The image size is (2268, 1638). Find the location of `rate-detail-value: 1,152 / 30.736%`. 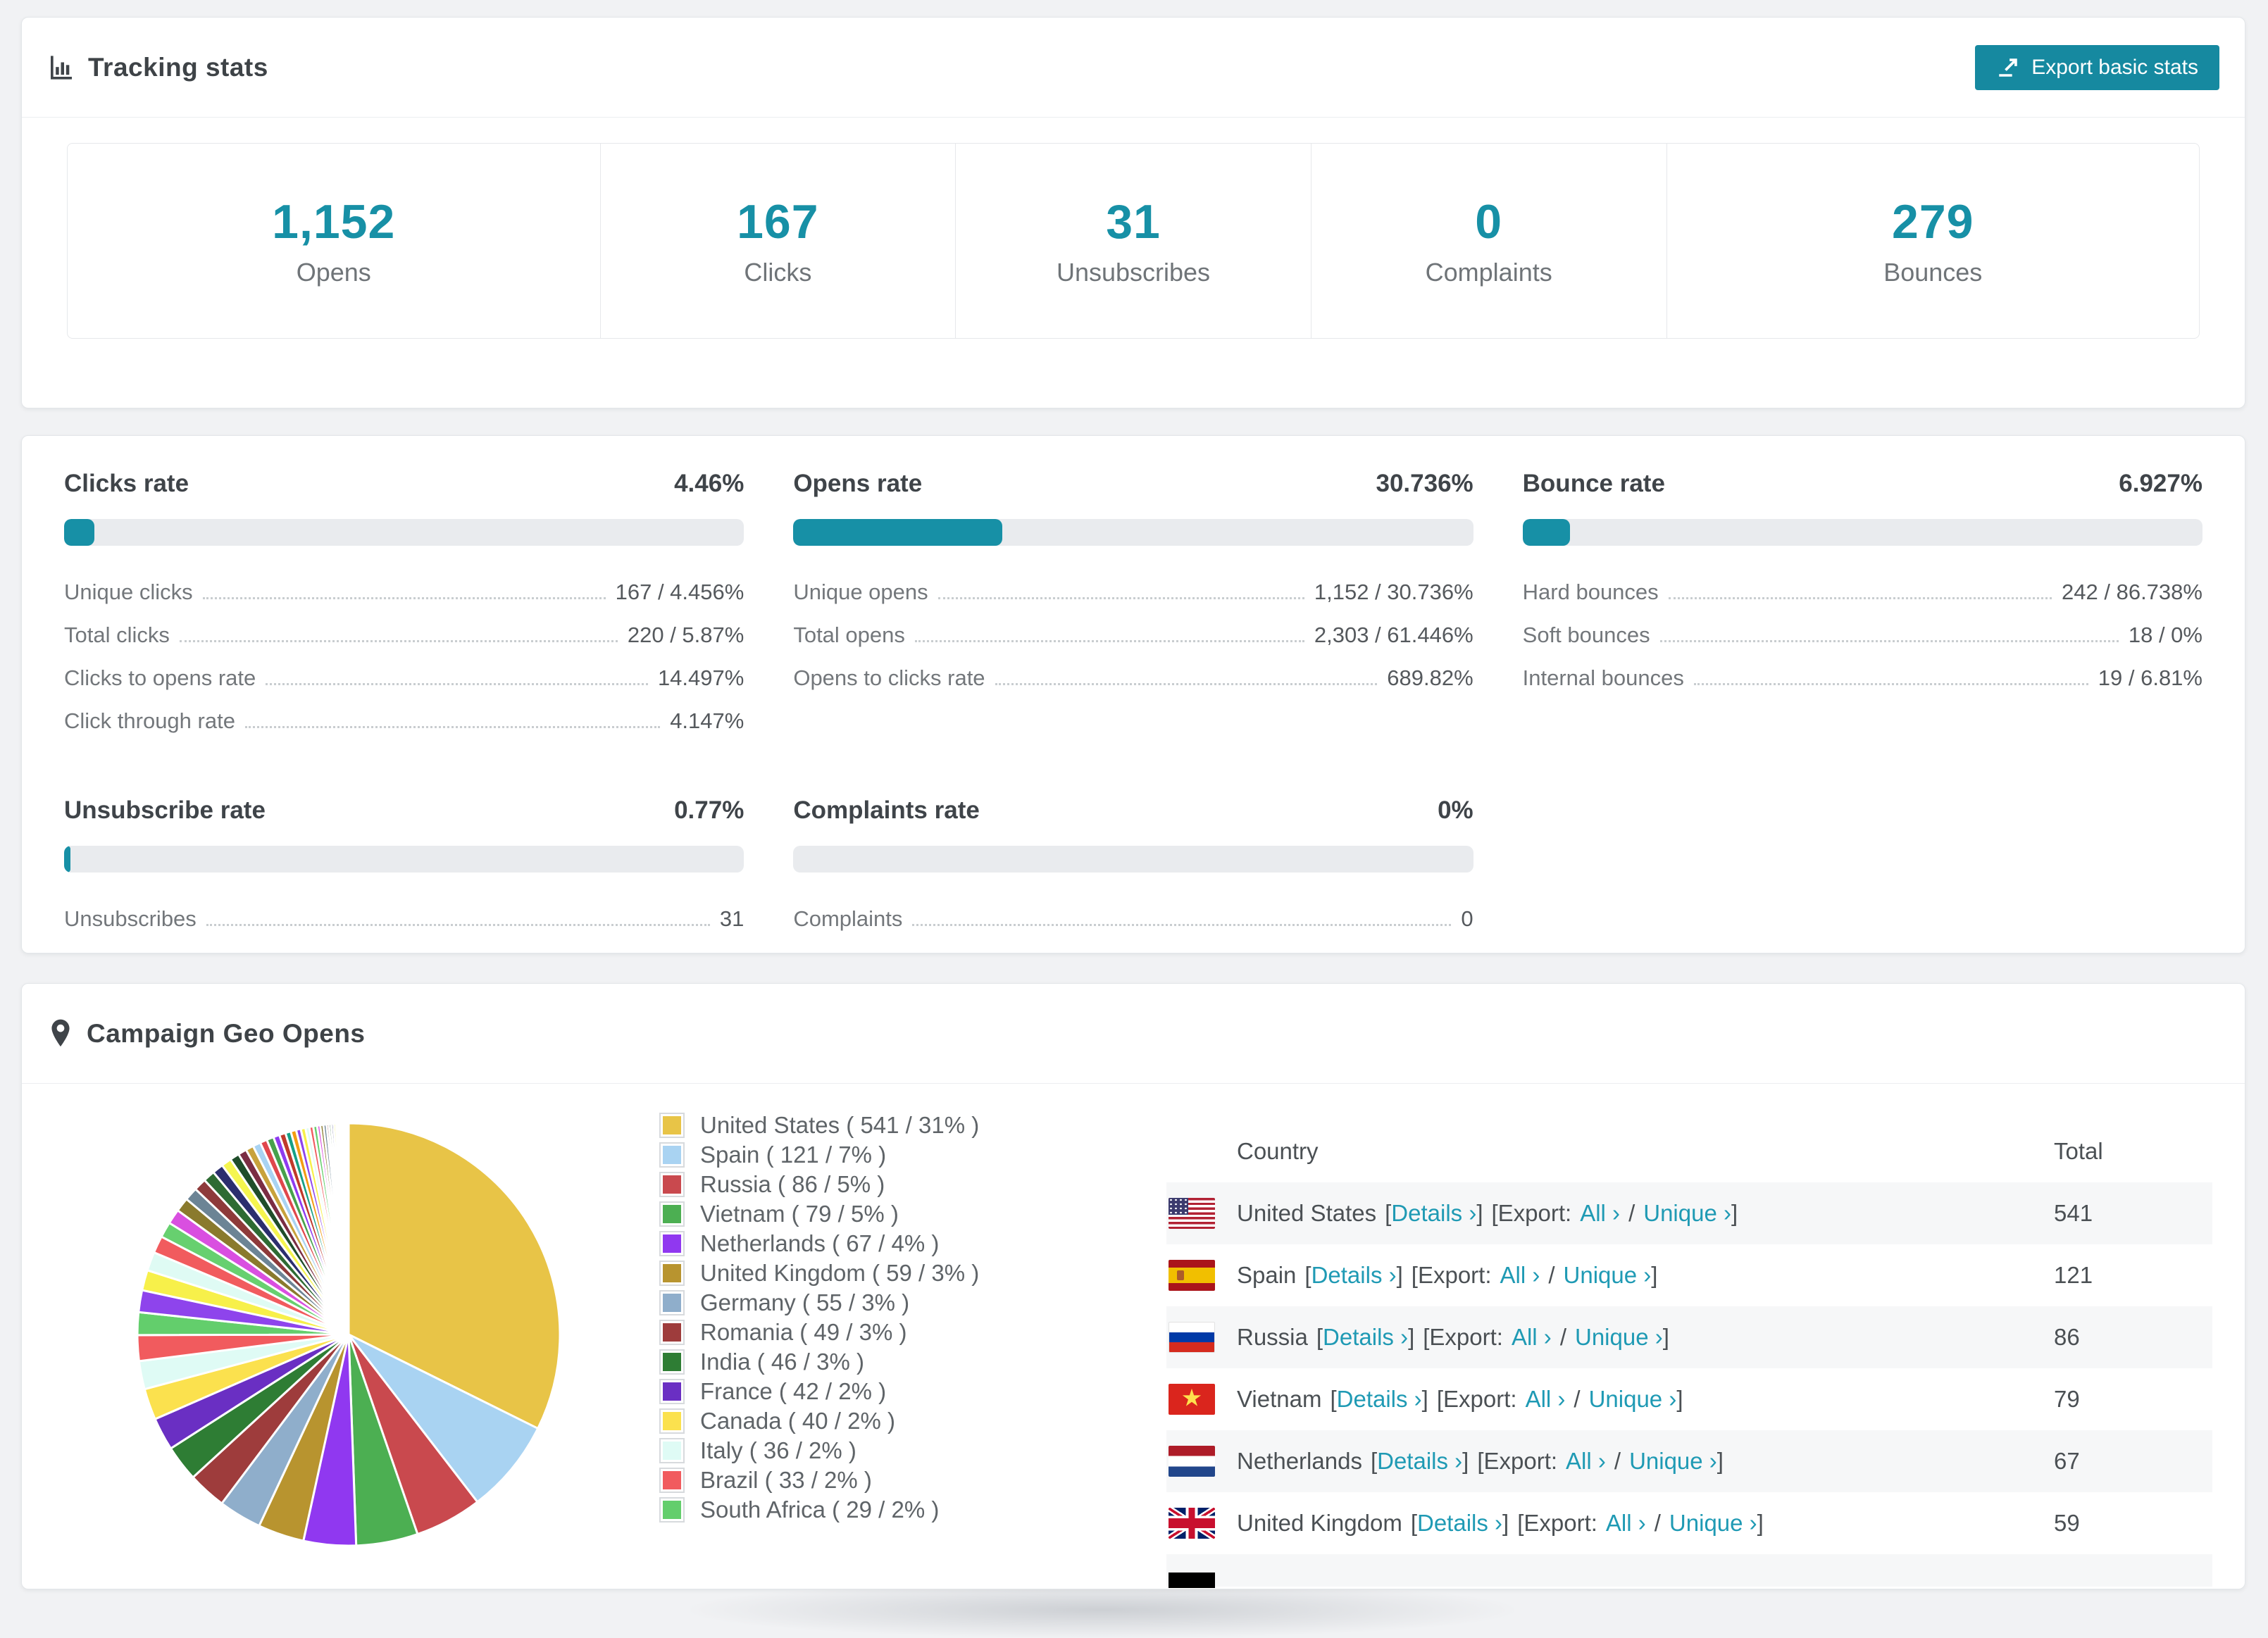

rate-detail-value: 1,152 / 30.736% is located at coordinates (1394, 592).